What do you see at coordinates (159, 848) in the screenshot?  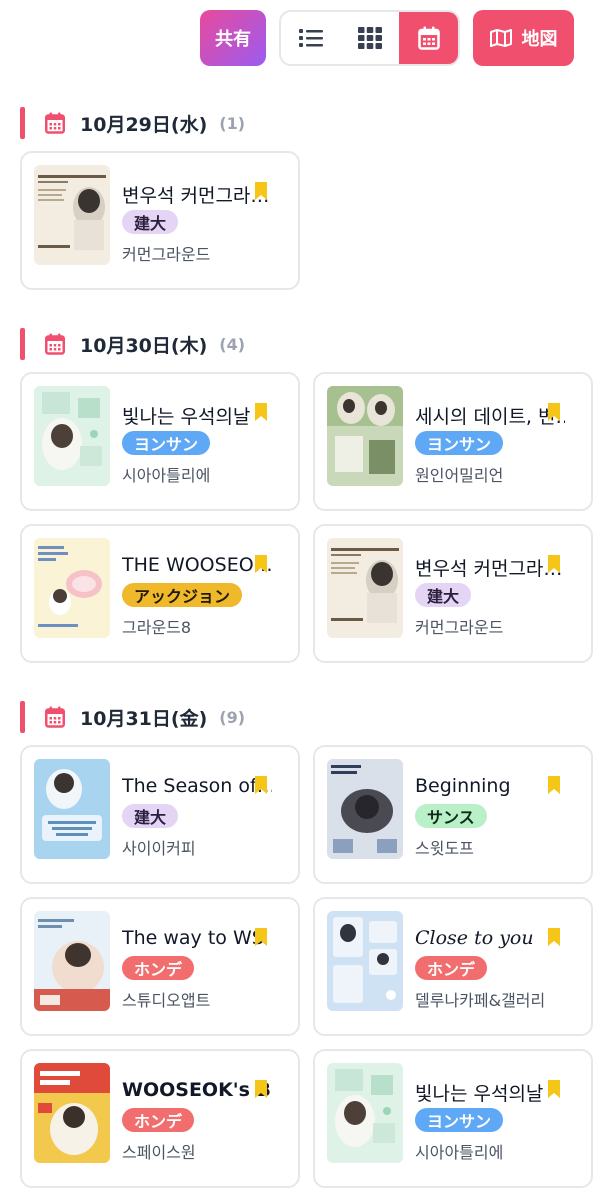 I see `venue-name: 사이이커피` at bounding box center [159, 848].